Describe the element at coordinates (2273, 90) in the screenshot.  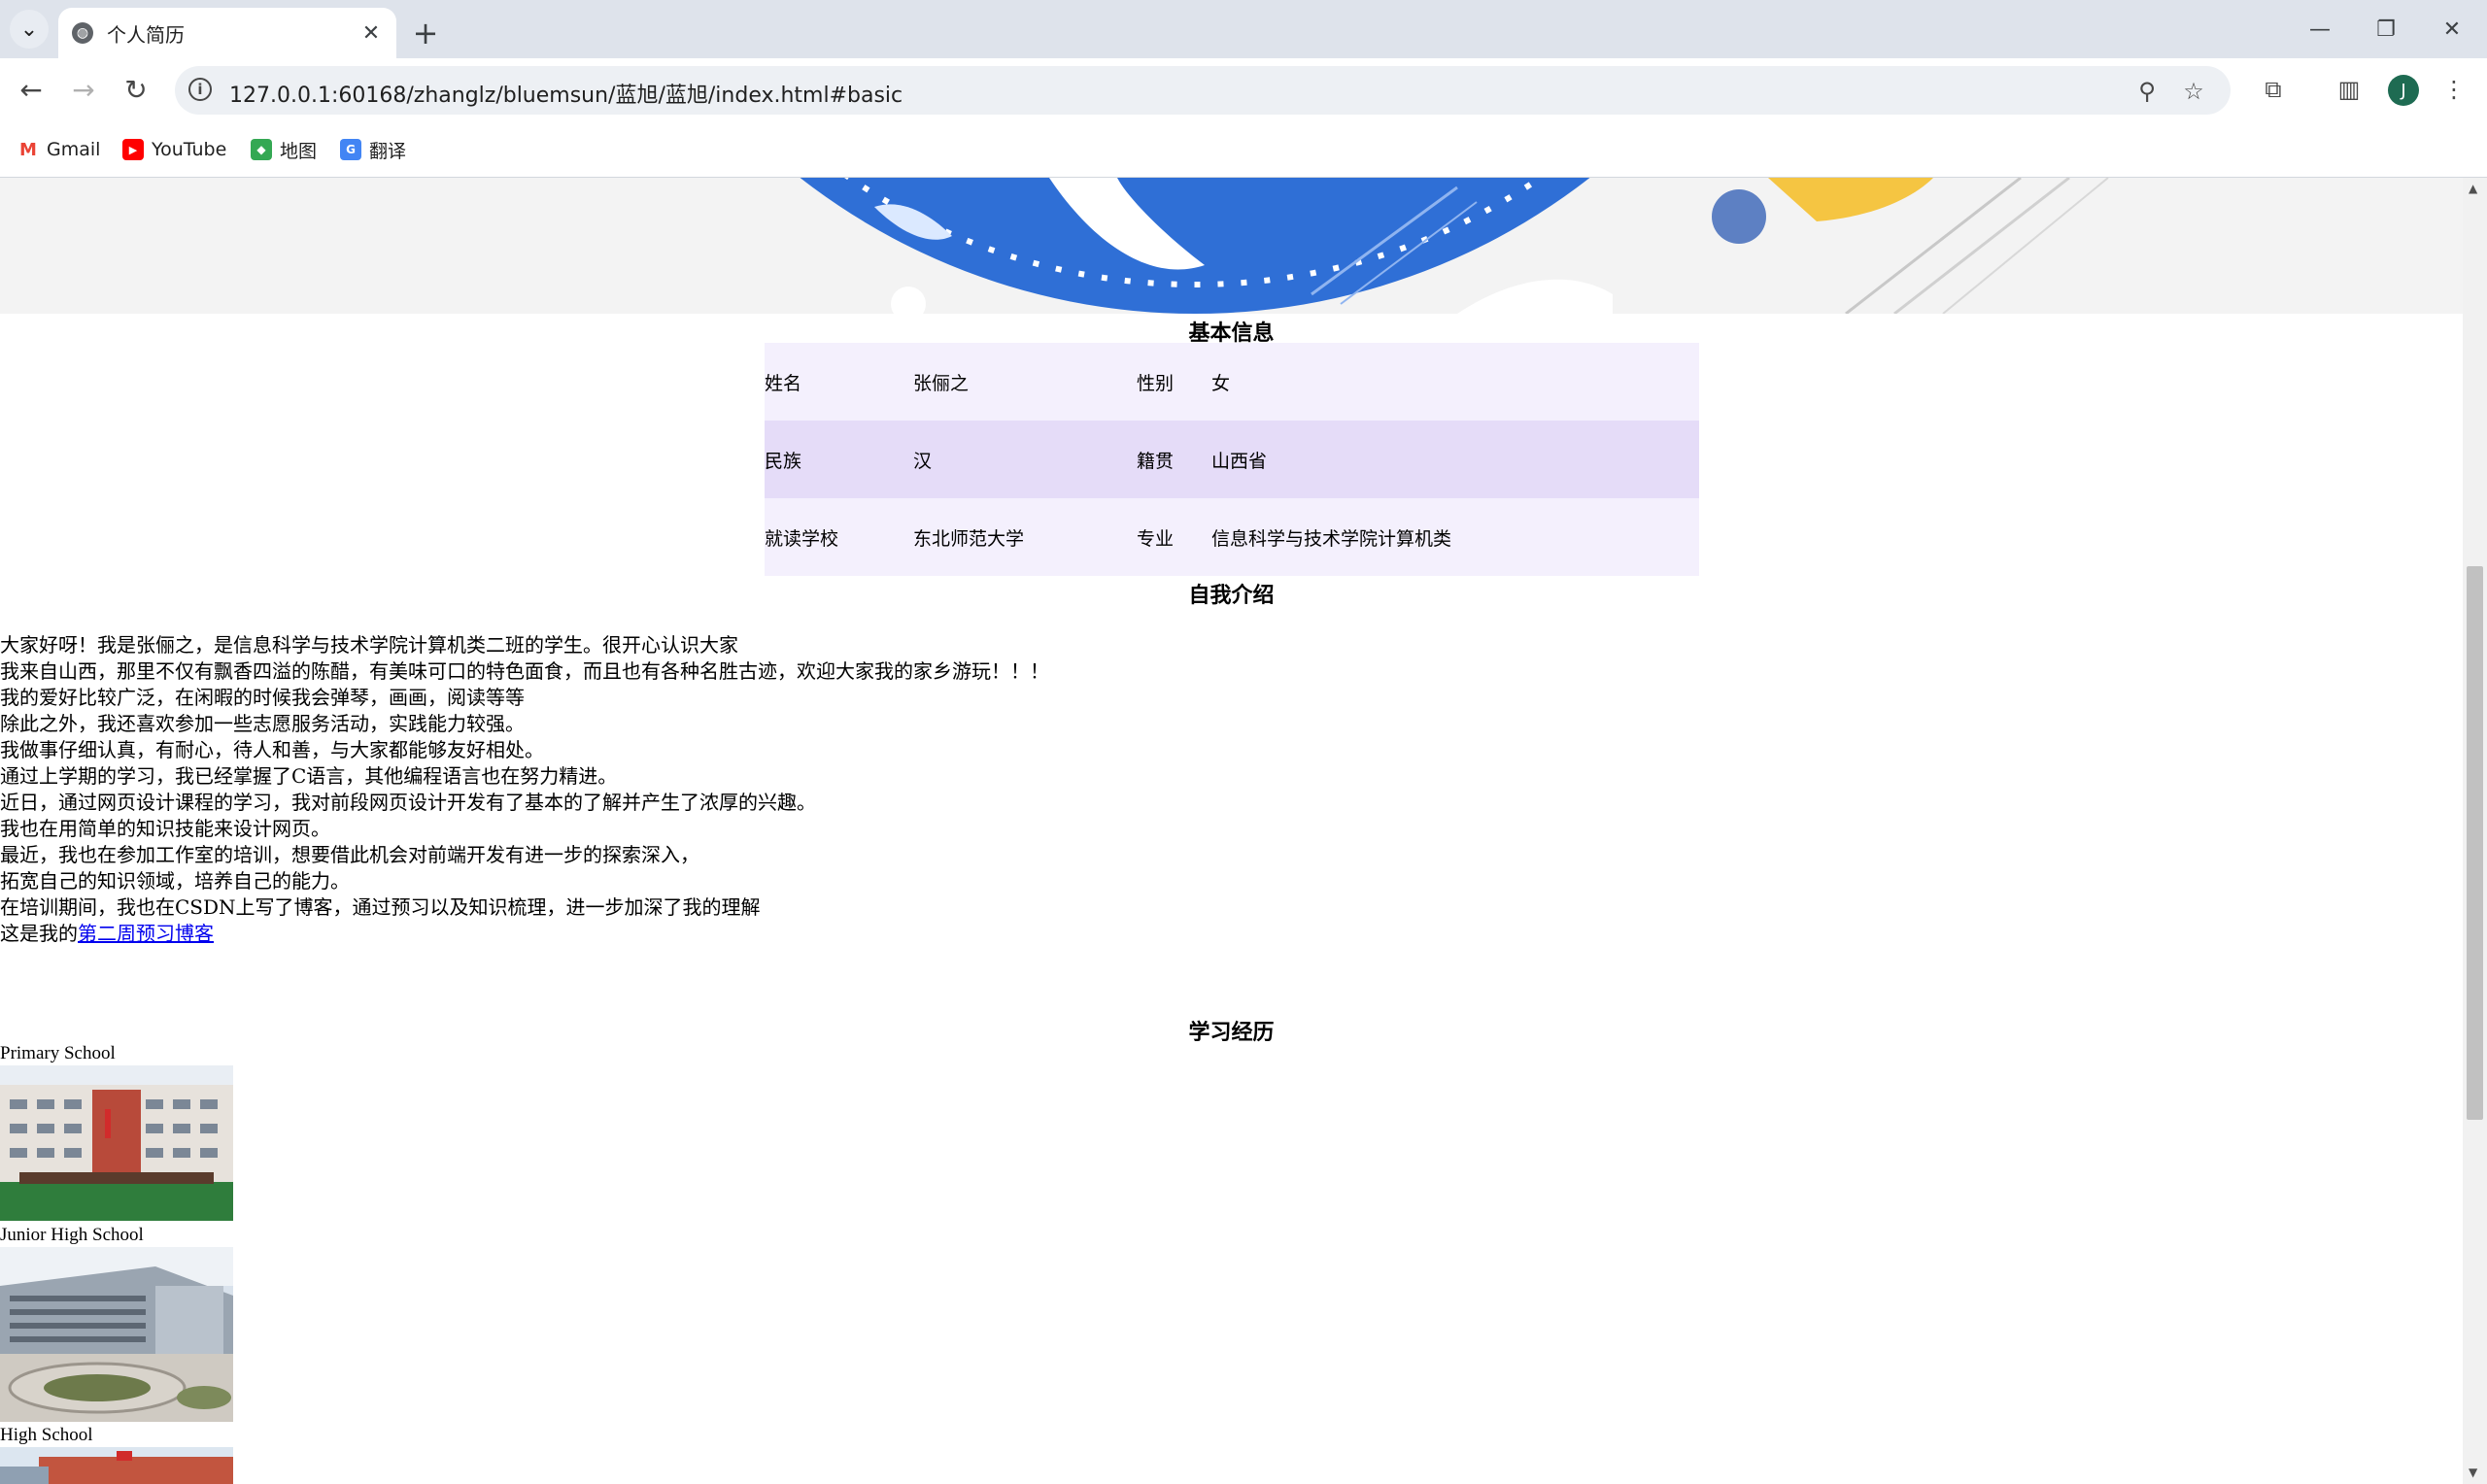
I see `extensions-icon: ⧉` at that location.